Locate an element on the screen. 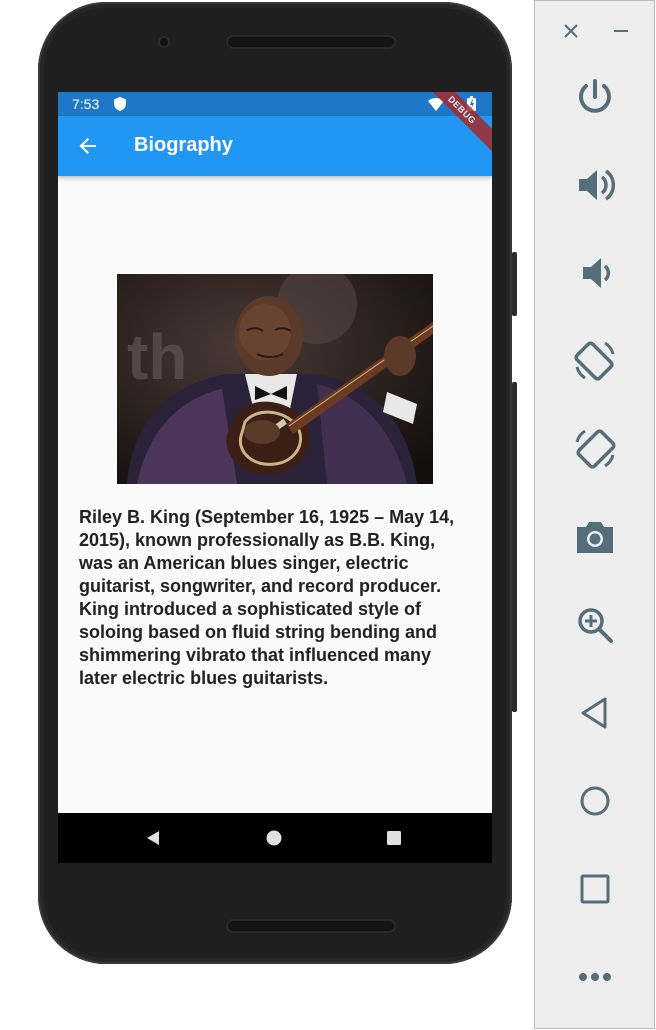 Image resolution: width=656 pixels, height=1030 pixels. zoom-button is located at coordinates (595, 625).